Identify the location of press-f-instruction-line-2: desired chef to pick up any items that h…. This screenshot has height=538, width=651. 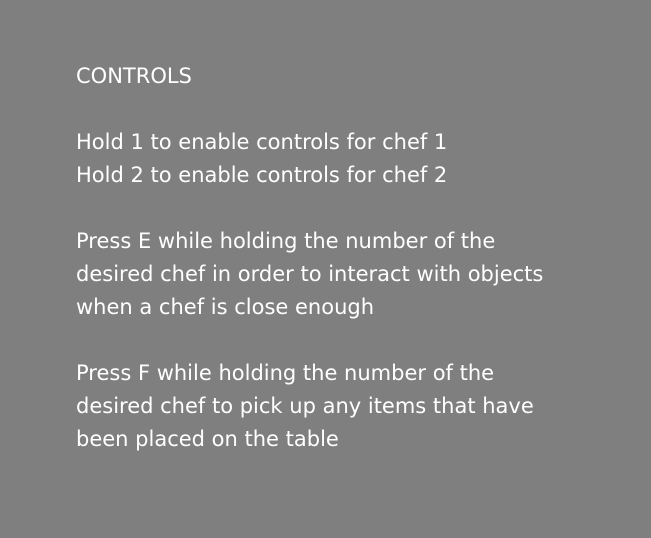
(305, 406).